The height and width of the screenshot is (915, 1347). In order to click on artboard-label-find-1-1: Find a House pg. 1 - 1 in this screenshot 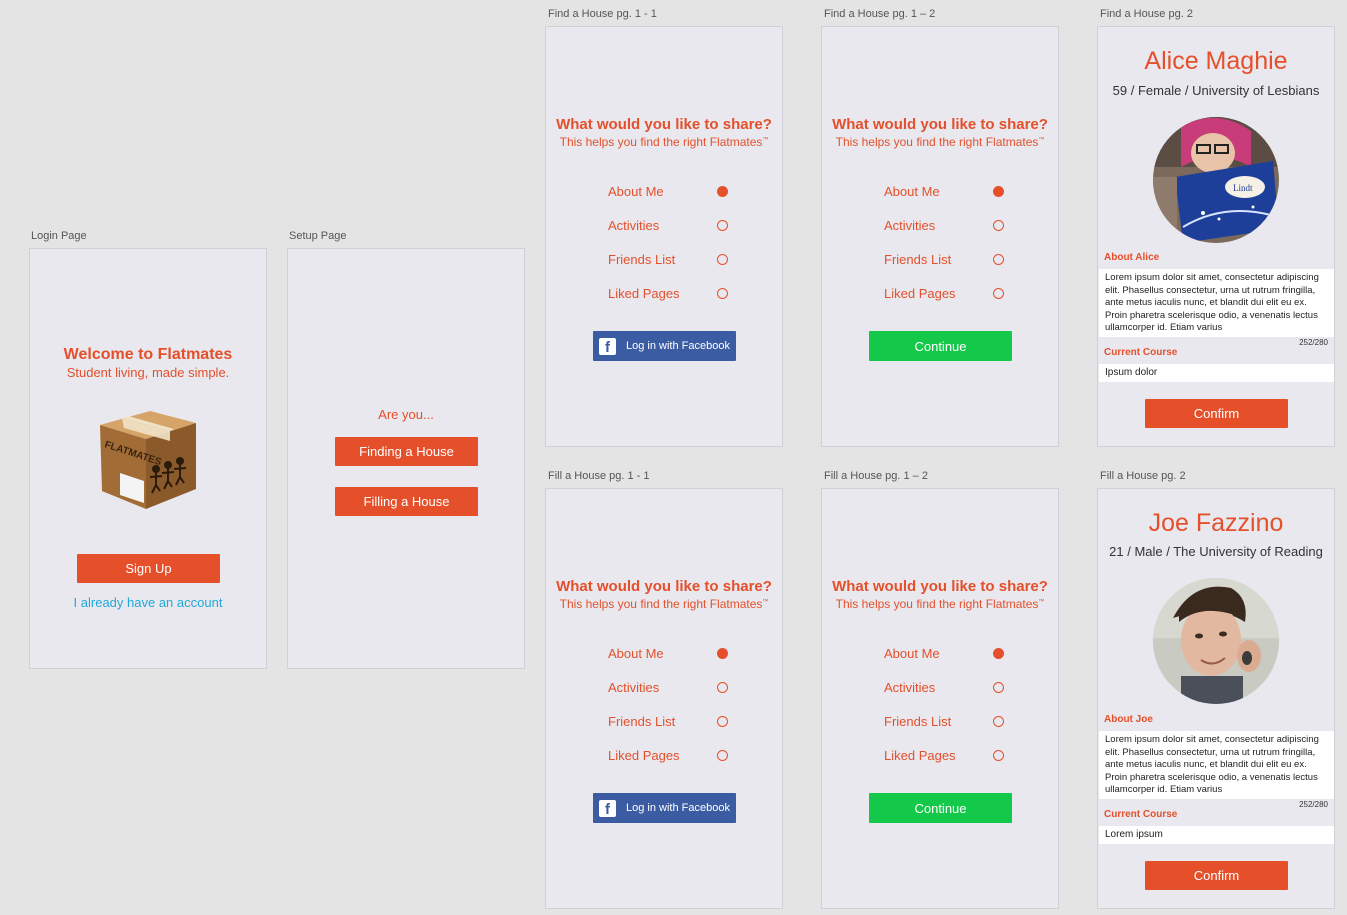, I will do `click(602, 14)`.